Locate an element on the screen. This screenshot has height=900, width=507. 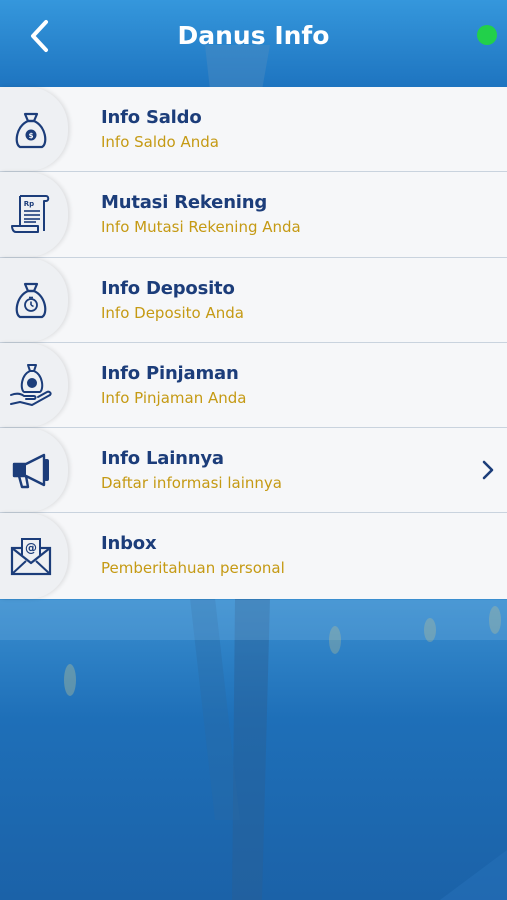
mail-icon: @ is located at coordinates (31, 557).